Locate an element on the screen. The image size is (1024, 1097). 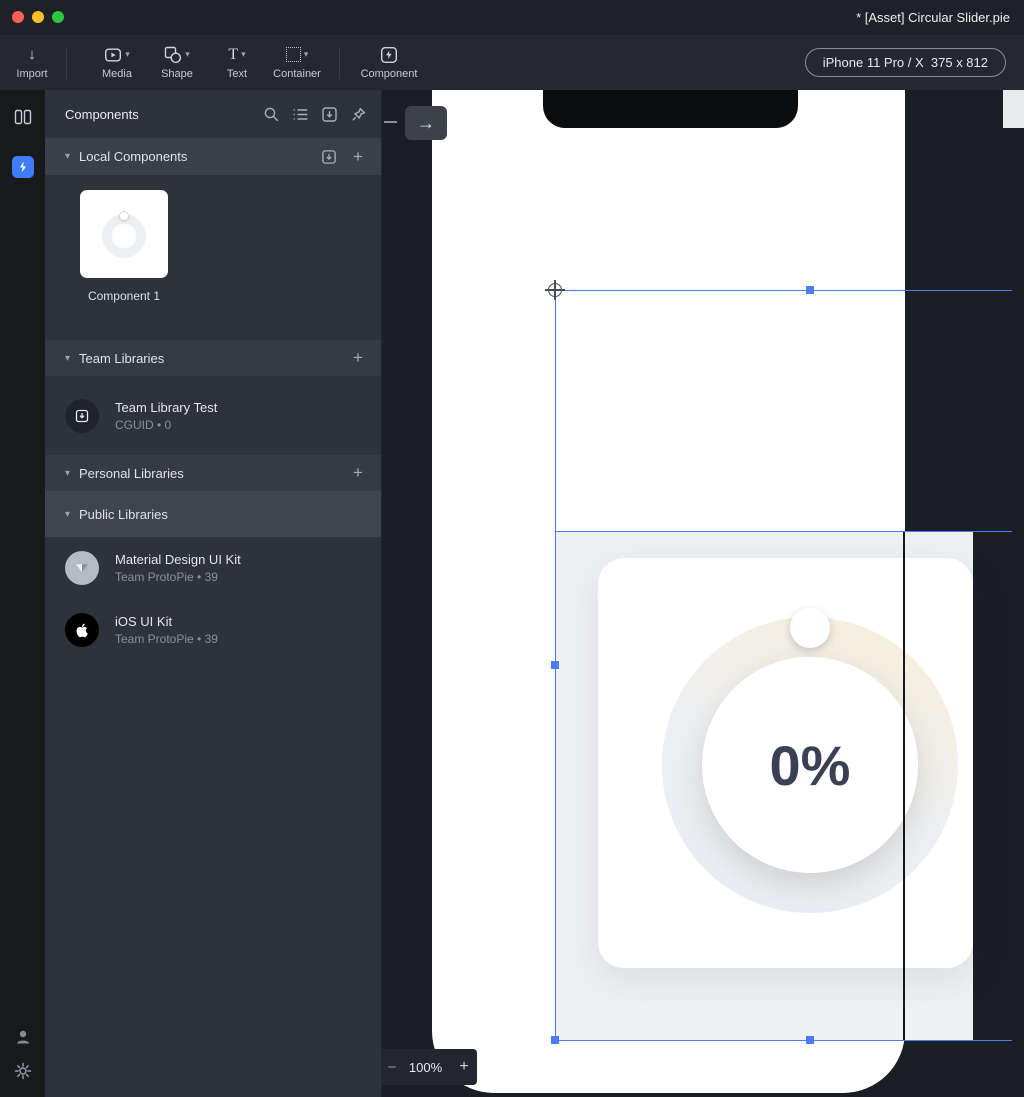
public-libraries-section: ▾ Public Libraries is located at coordinates (213, 514).